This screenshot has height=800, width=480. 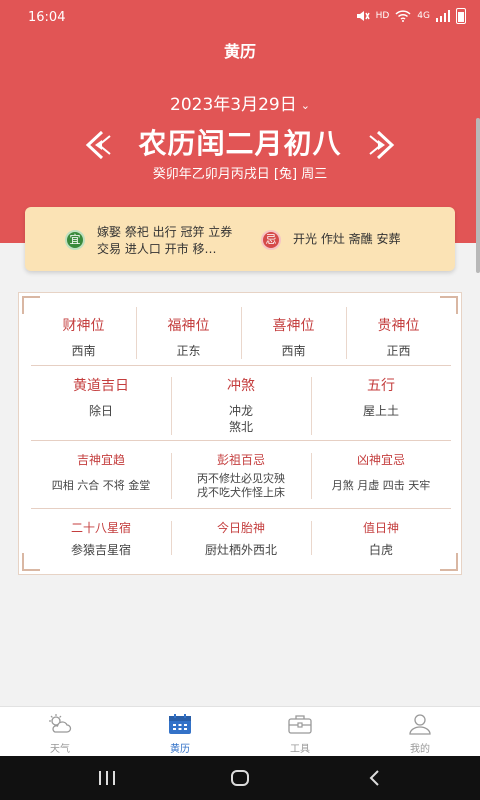 What do you see at coordinates (363, 16) in the screenshot?
I see `mute-icon` at bounding box center [363, 16].